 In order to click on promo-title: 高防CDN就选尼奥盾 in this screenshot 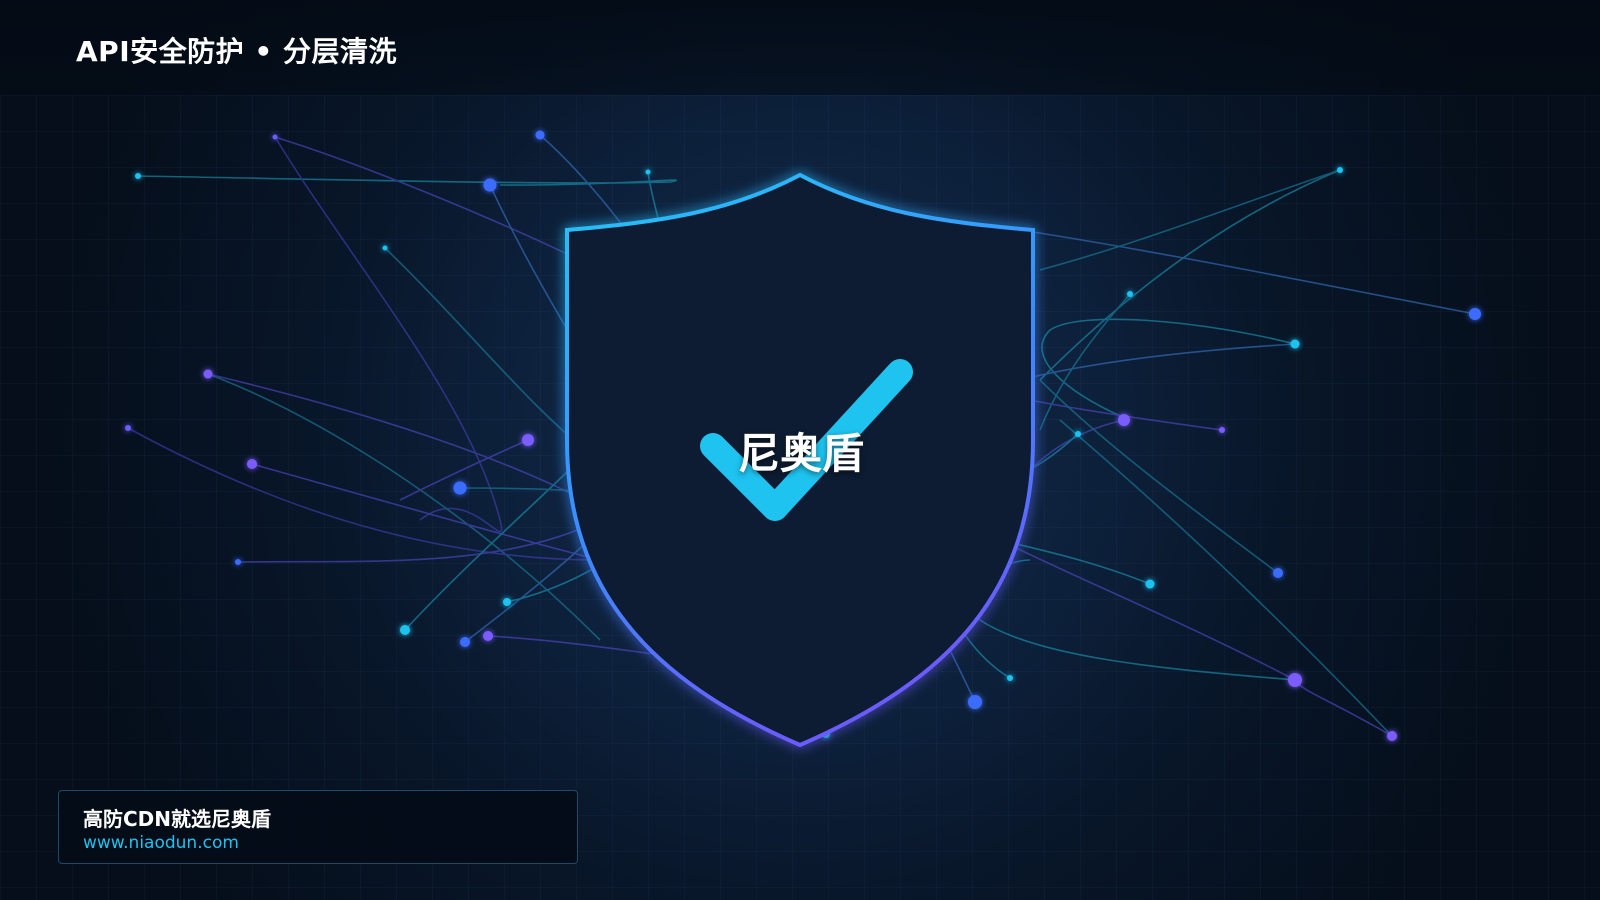, I will do `click(177, 819)`.